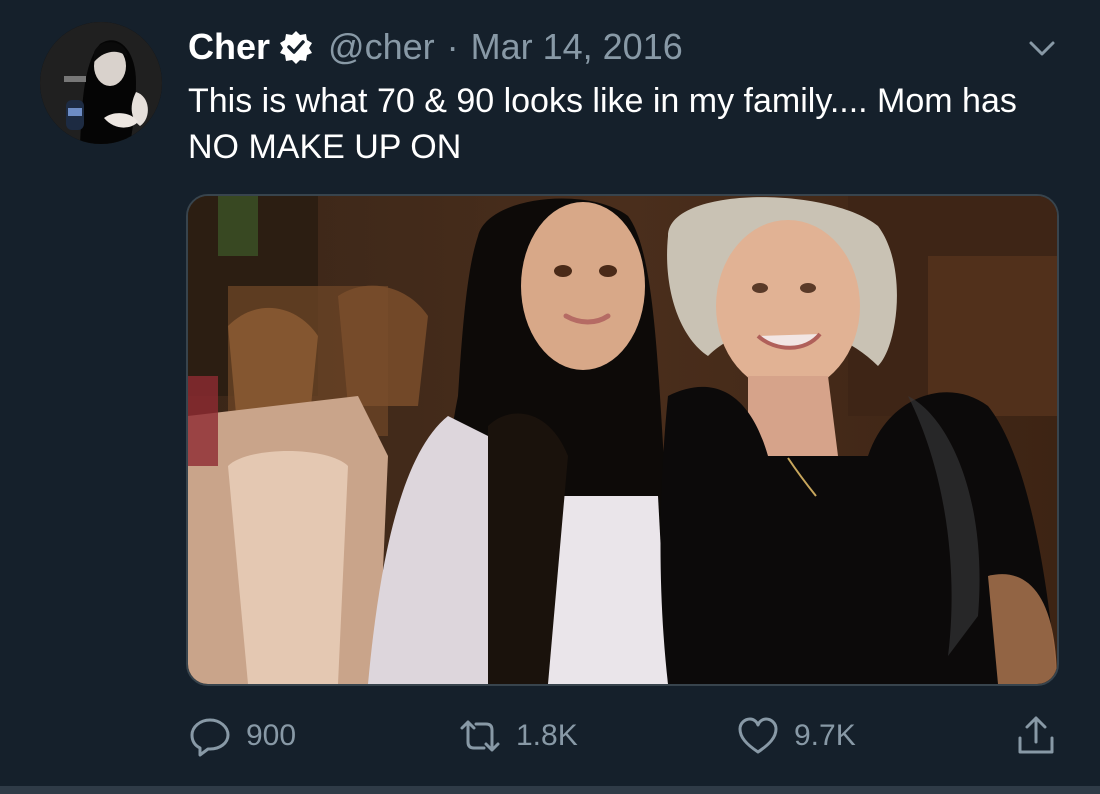  Describe the element at coordinates (758, 736) in the screenshot. I see `heart-icon` at that location.